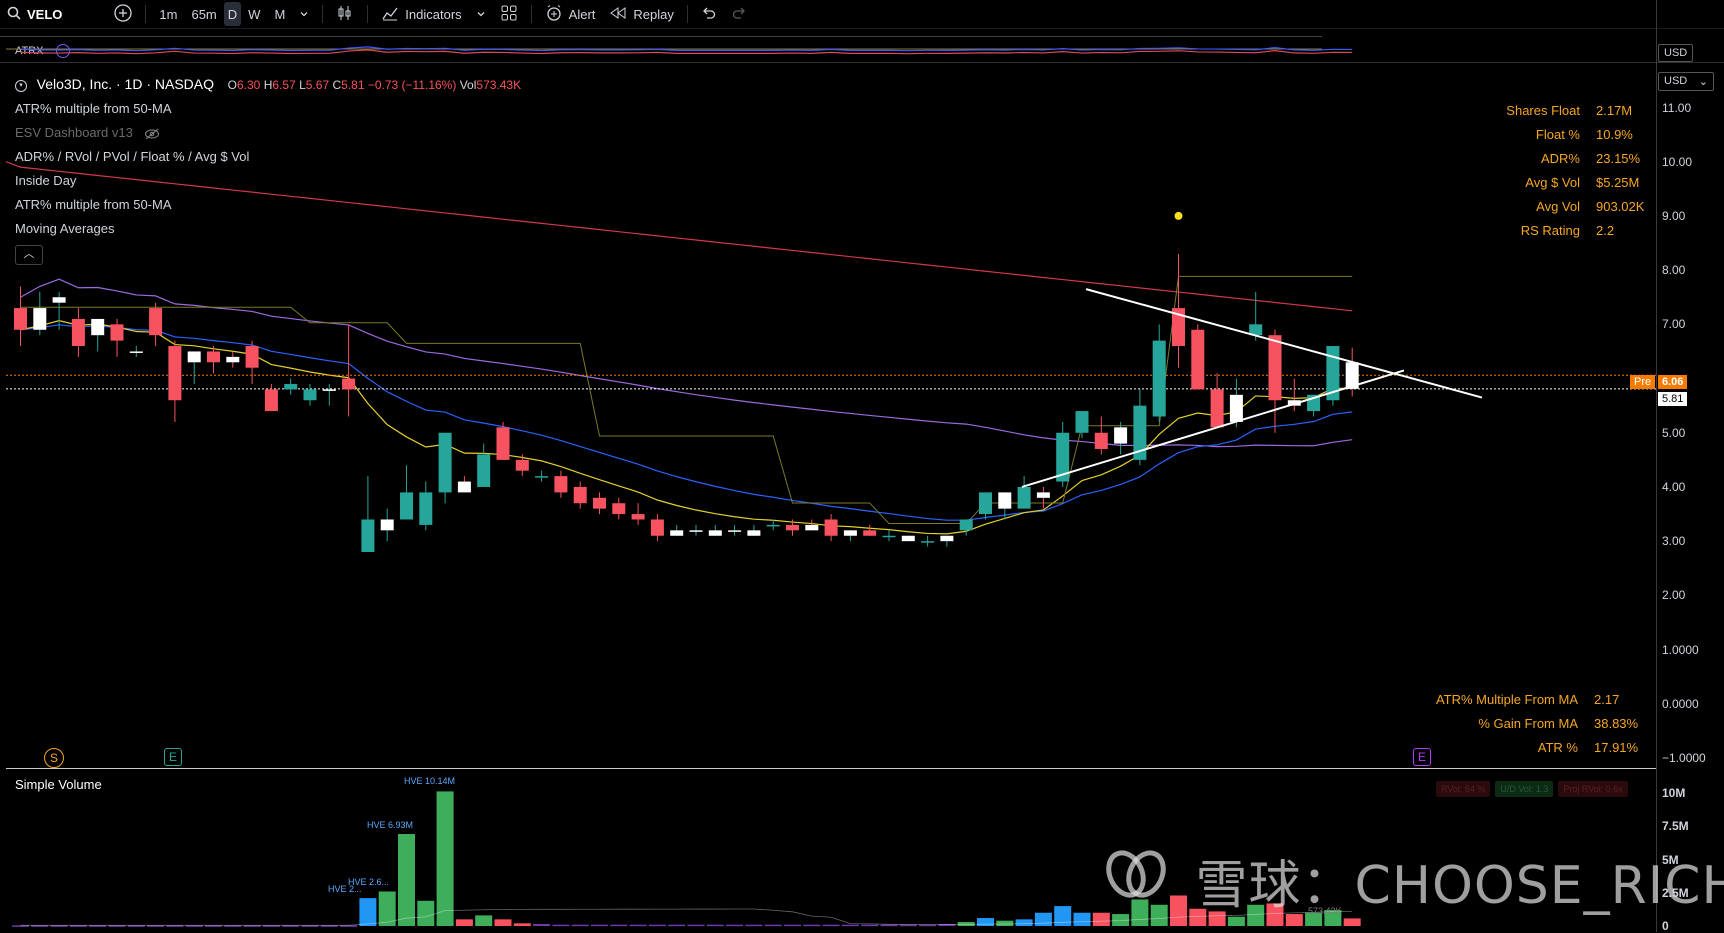  What do you see at coordinates (249, 85) in the screenshot?
I see `open-value: 6.30` at bounding box center [249, 85].